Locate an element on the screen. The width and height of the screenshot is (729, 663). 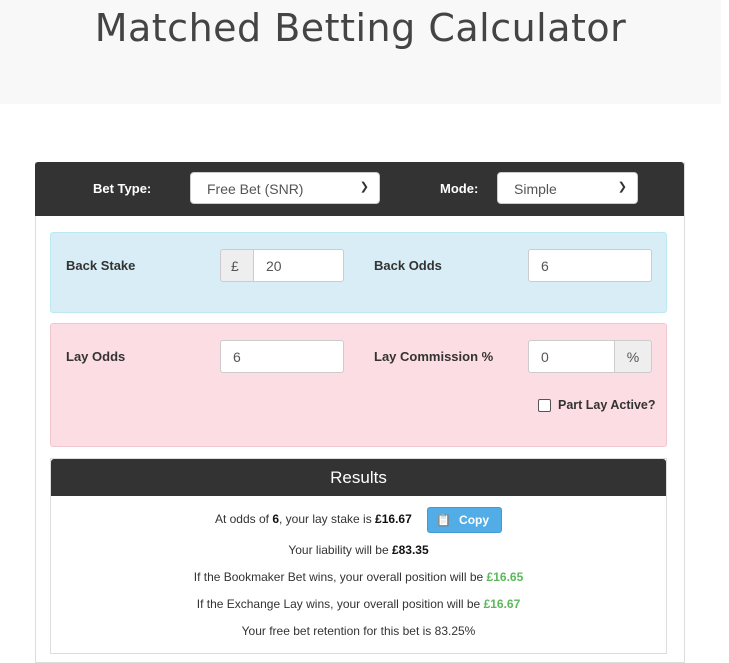
lay-commission-label: Lay Commission % is located at coordinates (434, 356).